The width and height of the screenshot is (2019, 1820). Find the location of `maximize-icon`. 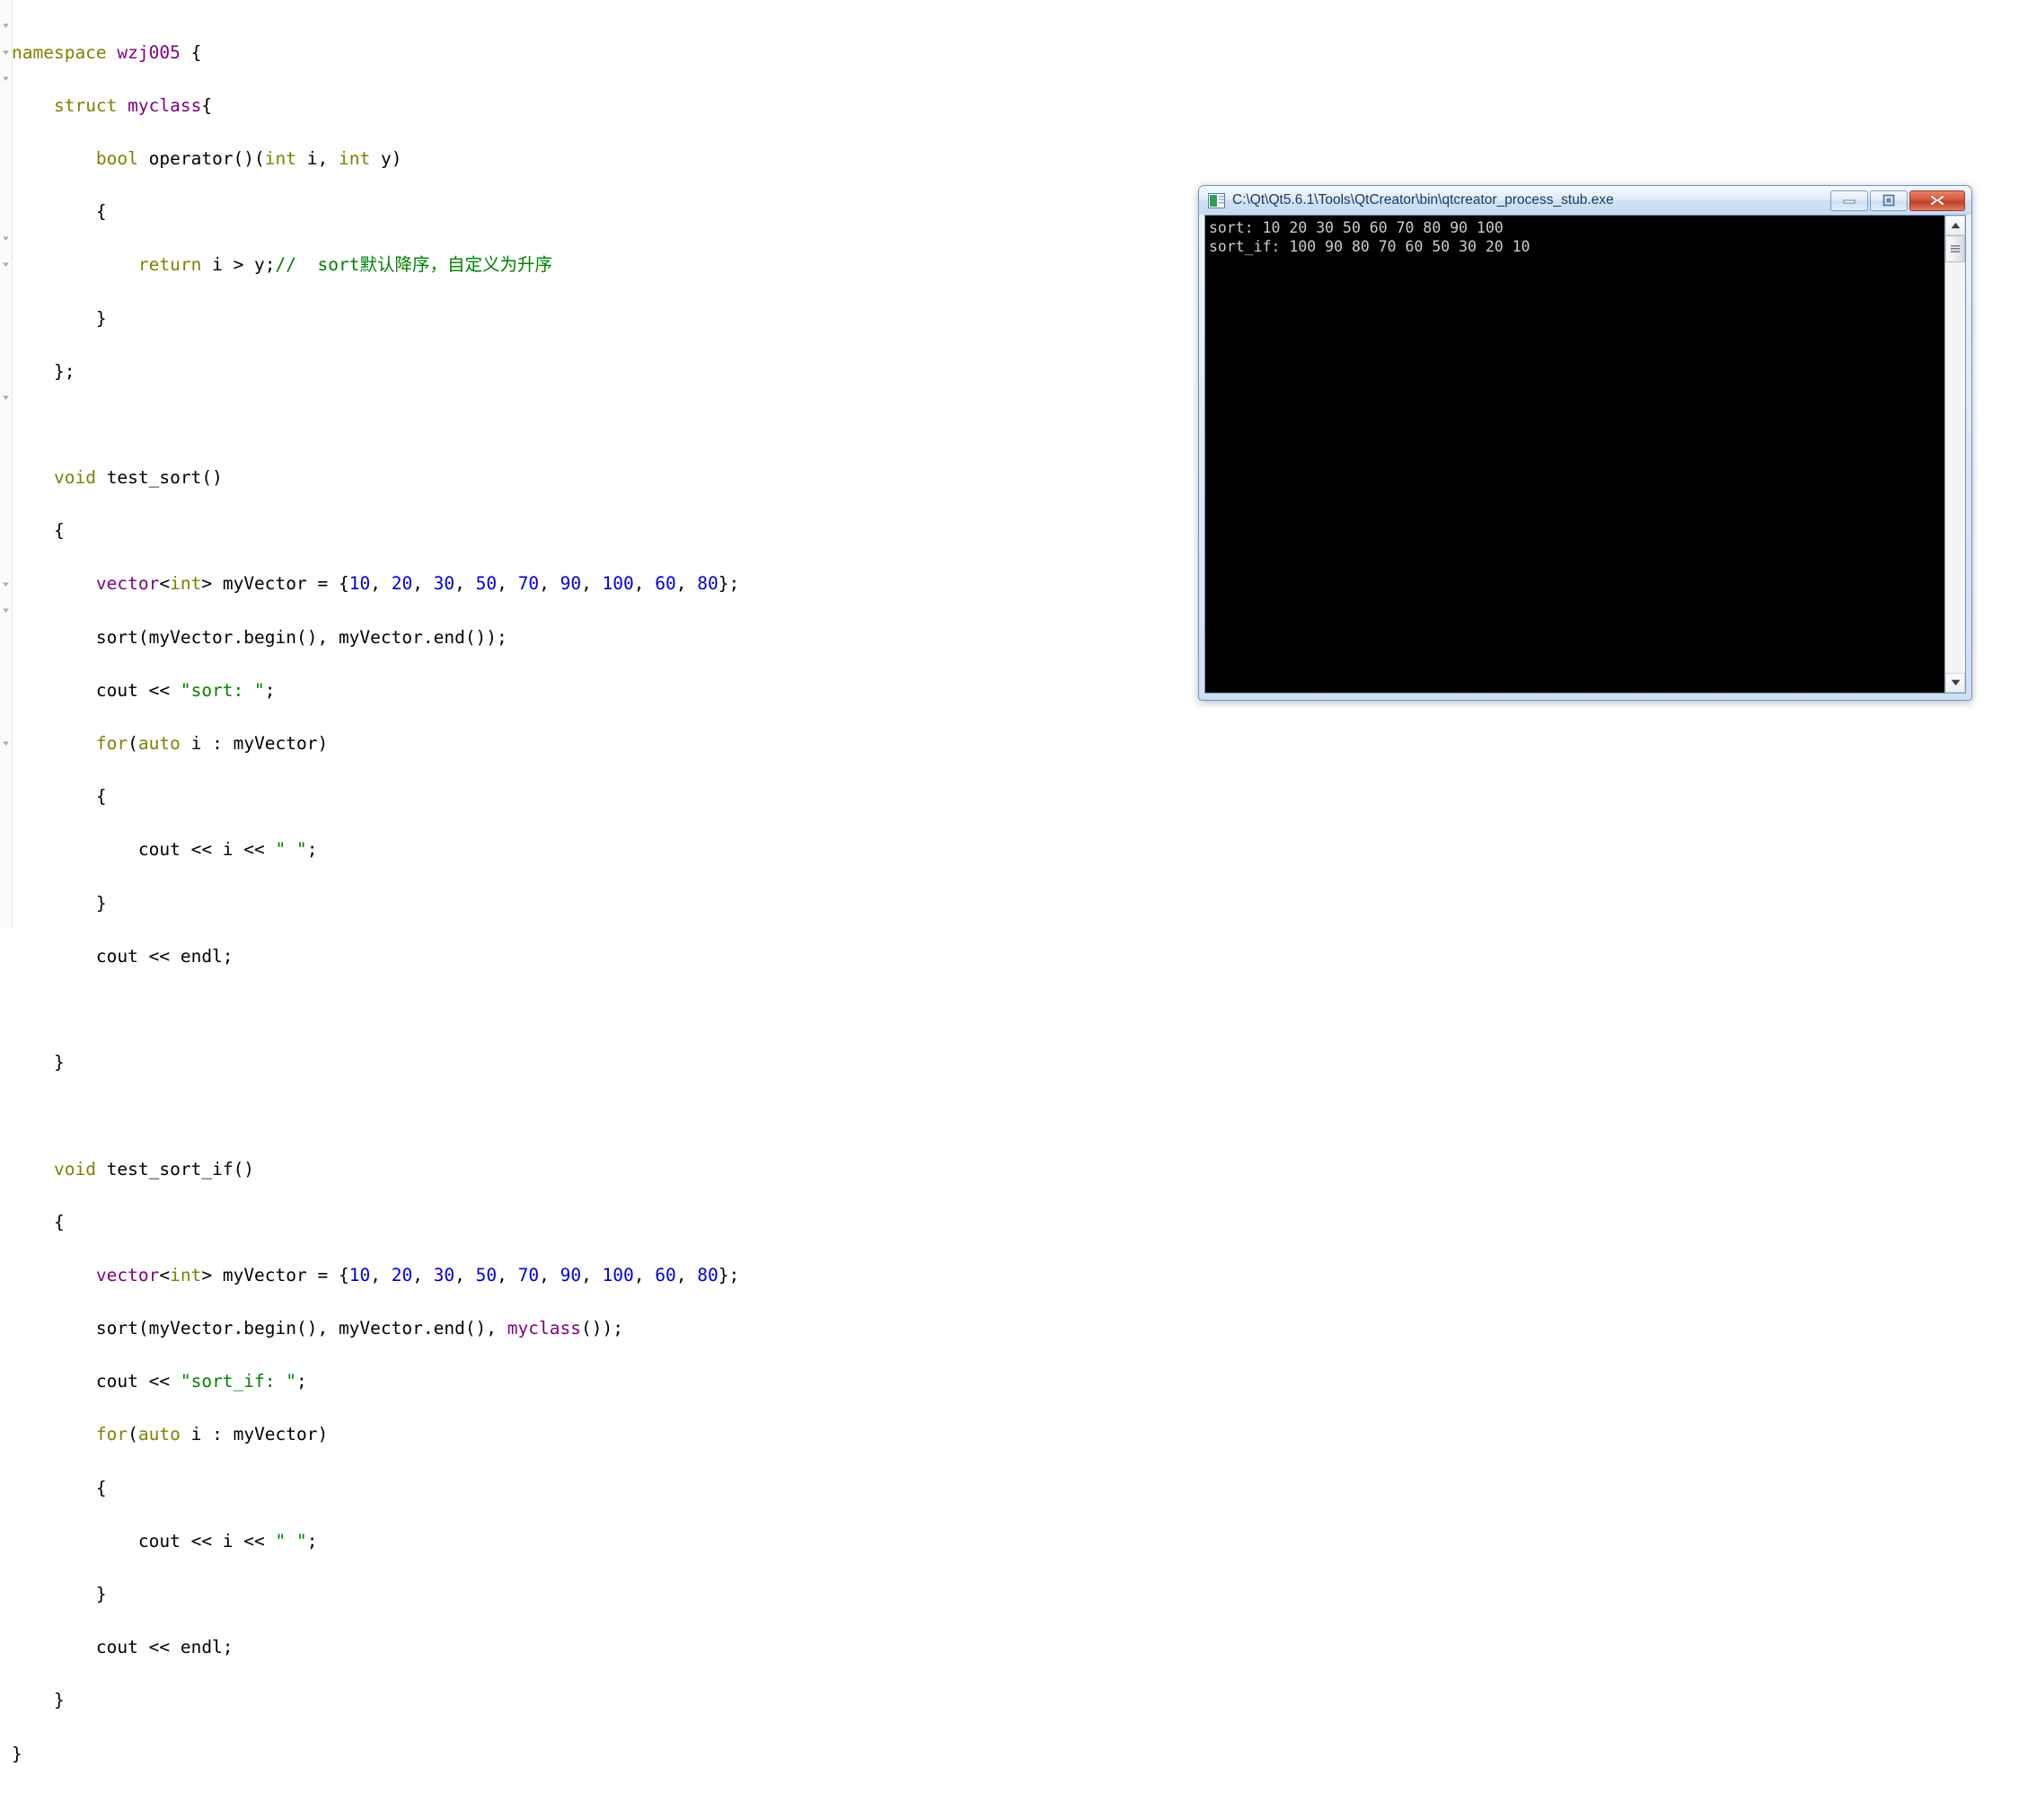

maximize-icon is located at coordinates (1888, 201).